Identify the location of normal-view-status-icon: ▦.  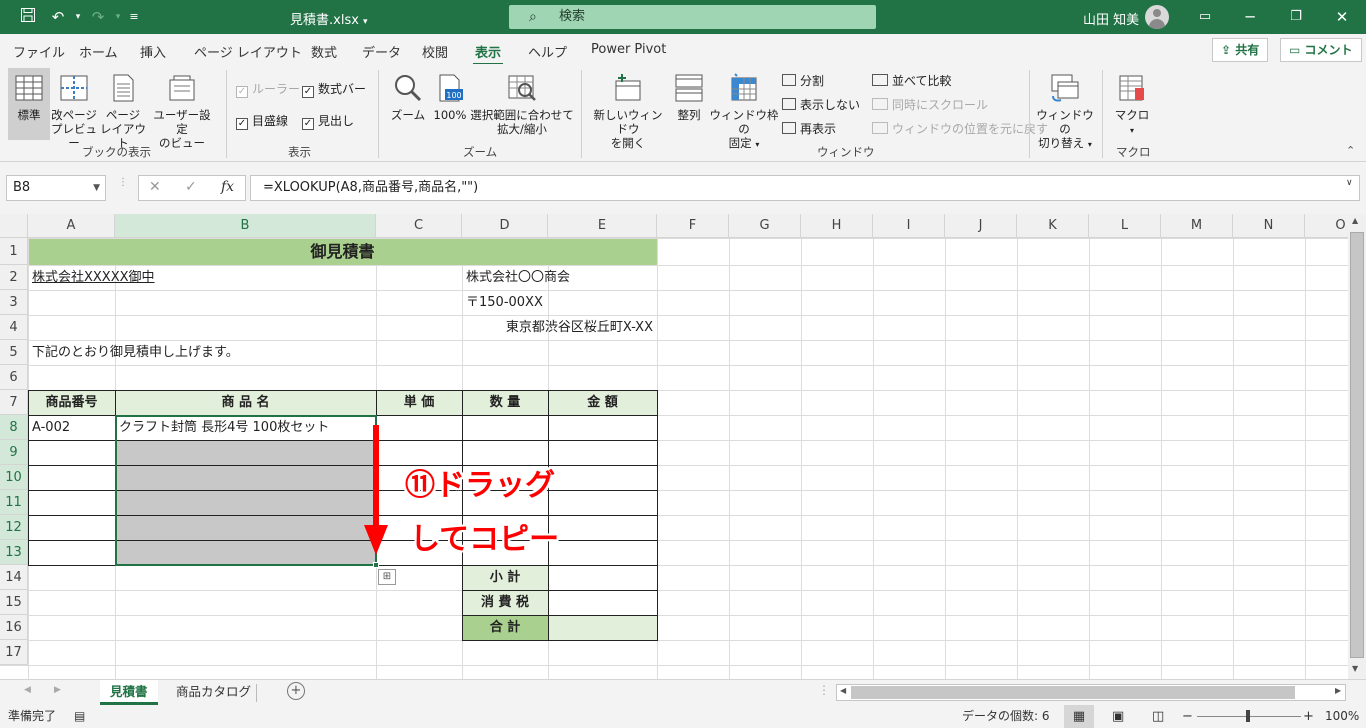
(1079, 716).